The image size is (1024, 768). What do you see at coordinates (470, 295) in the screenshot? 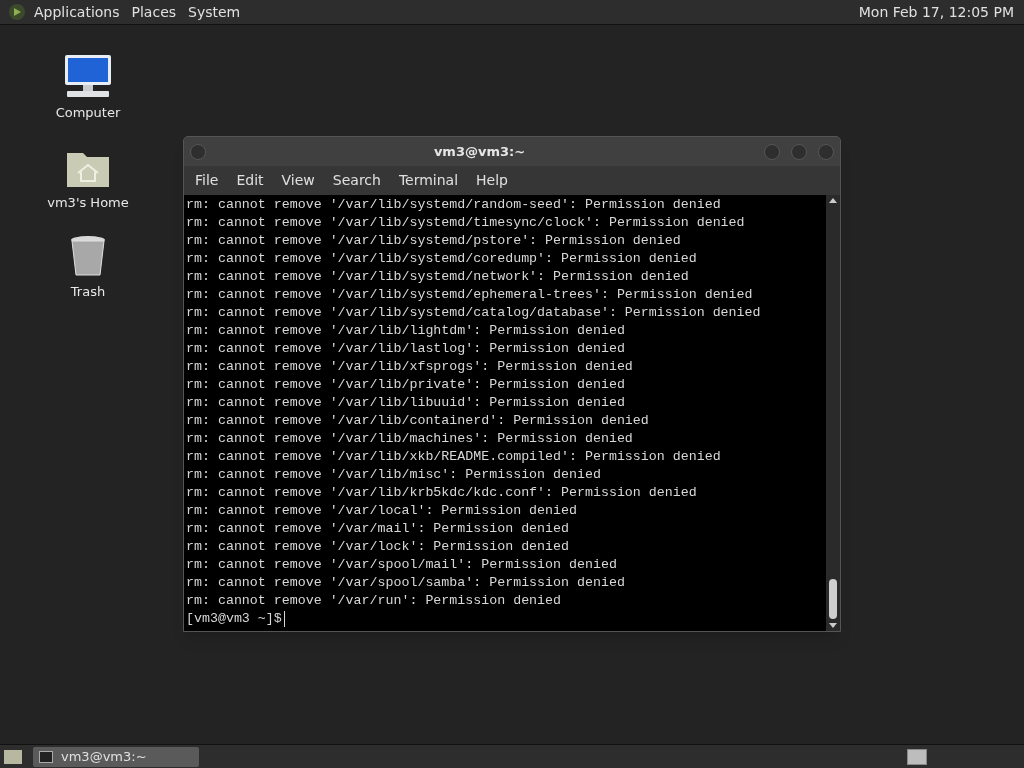
I see `output-line: rm: cannot remove '/var/lib/systemd/ephemeral-trees': Permission denied` at bounding box center [470, 295].